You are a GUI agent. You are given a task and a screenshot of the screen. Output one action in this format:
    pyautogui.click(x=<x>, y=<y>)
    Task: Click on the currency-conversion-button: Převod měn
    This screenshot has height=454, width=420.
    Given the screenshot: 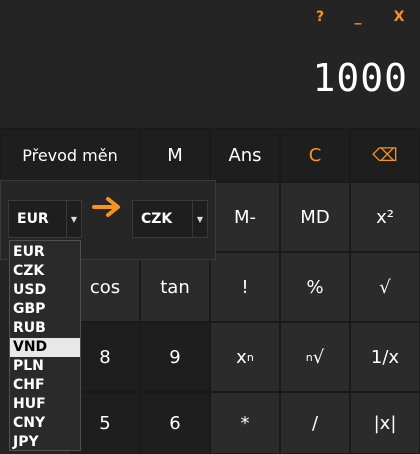 What is the action you would take?
    pyautogui.click(x=70, y=155)
    